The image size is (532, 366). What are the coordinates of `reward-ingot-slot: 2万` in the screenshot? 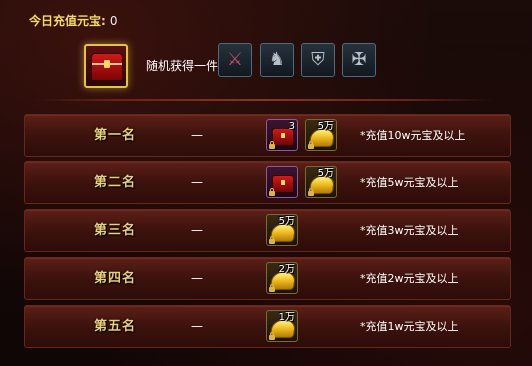 It's located at (282, 278).